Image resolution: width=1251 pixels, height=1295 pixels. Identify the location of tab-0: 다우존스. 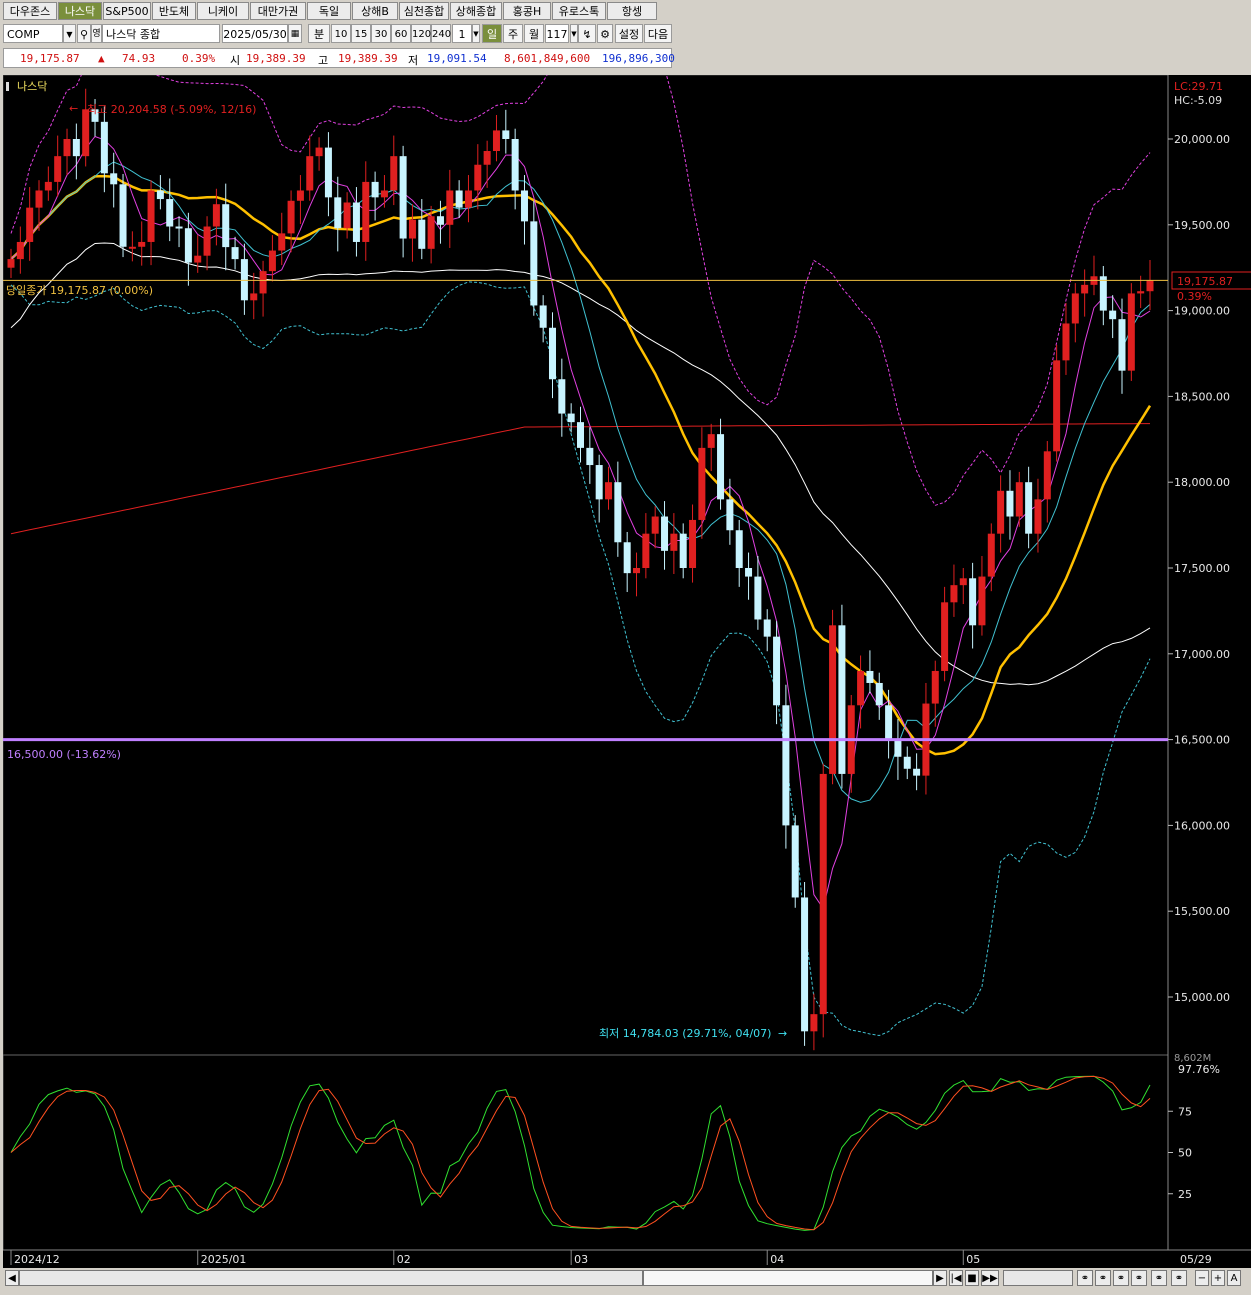
(30, 11).